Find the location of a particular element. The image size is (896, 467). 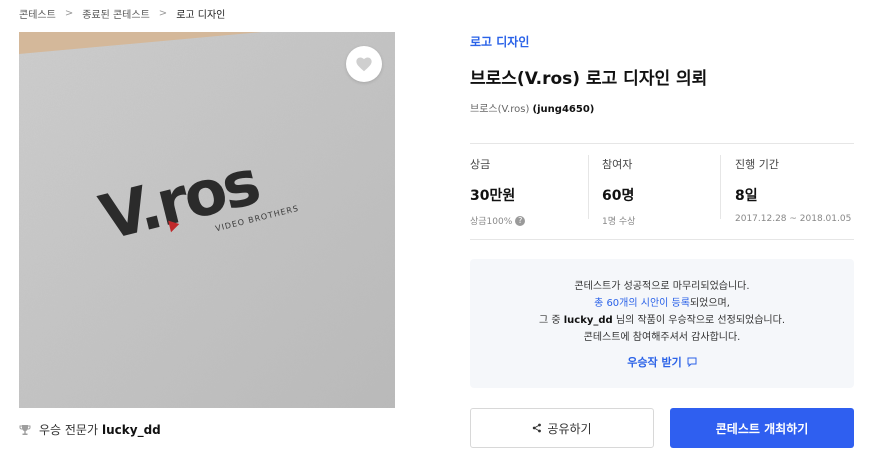

stat-prize-value: 30만원 is located at coordinates (493, 196).